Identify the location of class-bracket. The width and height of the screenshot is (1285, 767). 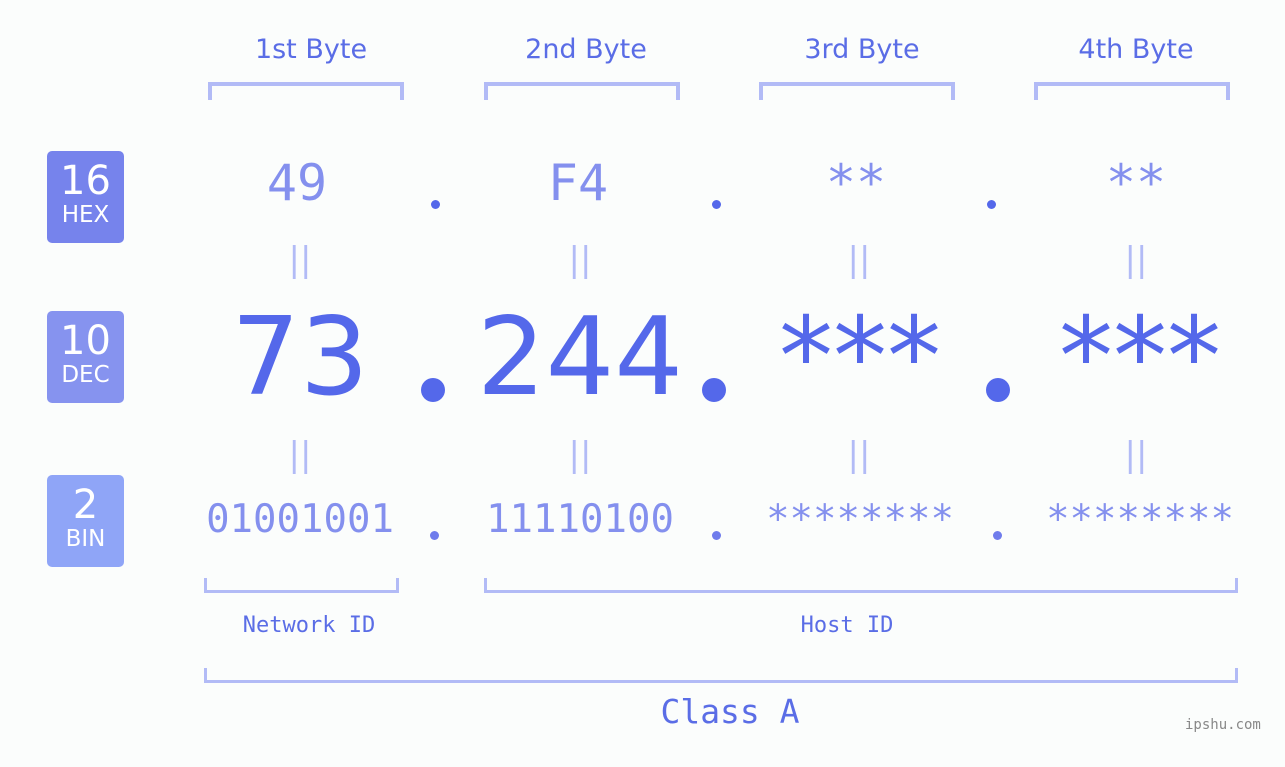
(721, 675).